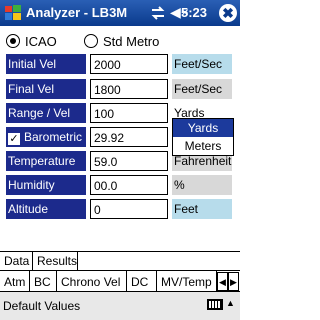 This screenshot has height=320, width=320. I want to click on barometric-label: ✓ Barometric, so click(46, 137).